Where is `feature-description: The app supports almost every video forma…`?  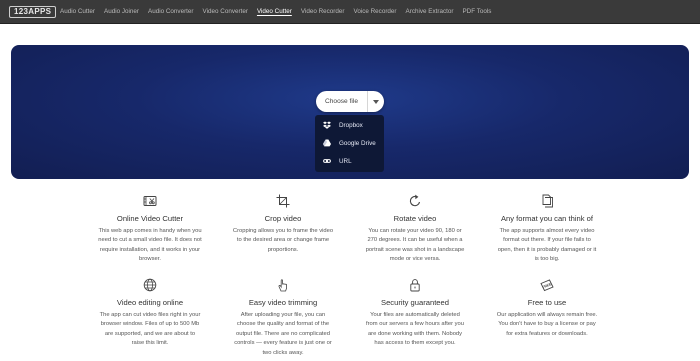
feature-description: The app supports almost every video forma… is located at coordinates (547, 245).